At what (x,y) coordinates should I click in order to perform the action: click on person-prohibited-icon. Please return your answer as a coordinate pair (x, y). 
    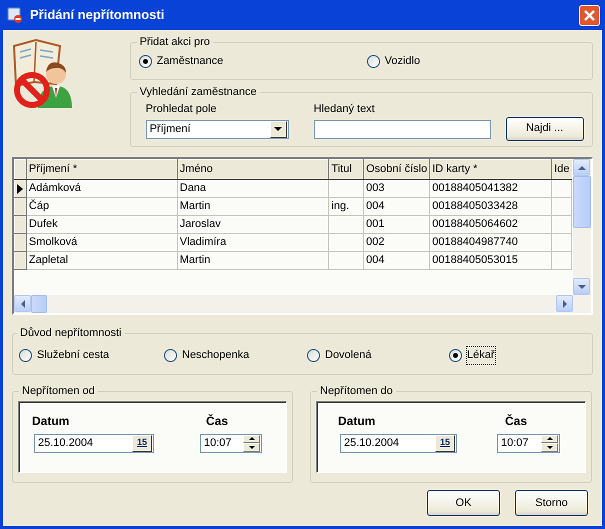
    Looking at the image, I should click on (42, 74).